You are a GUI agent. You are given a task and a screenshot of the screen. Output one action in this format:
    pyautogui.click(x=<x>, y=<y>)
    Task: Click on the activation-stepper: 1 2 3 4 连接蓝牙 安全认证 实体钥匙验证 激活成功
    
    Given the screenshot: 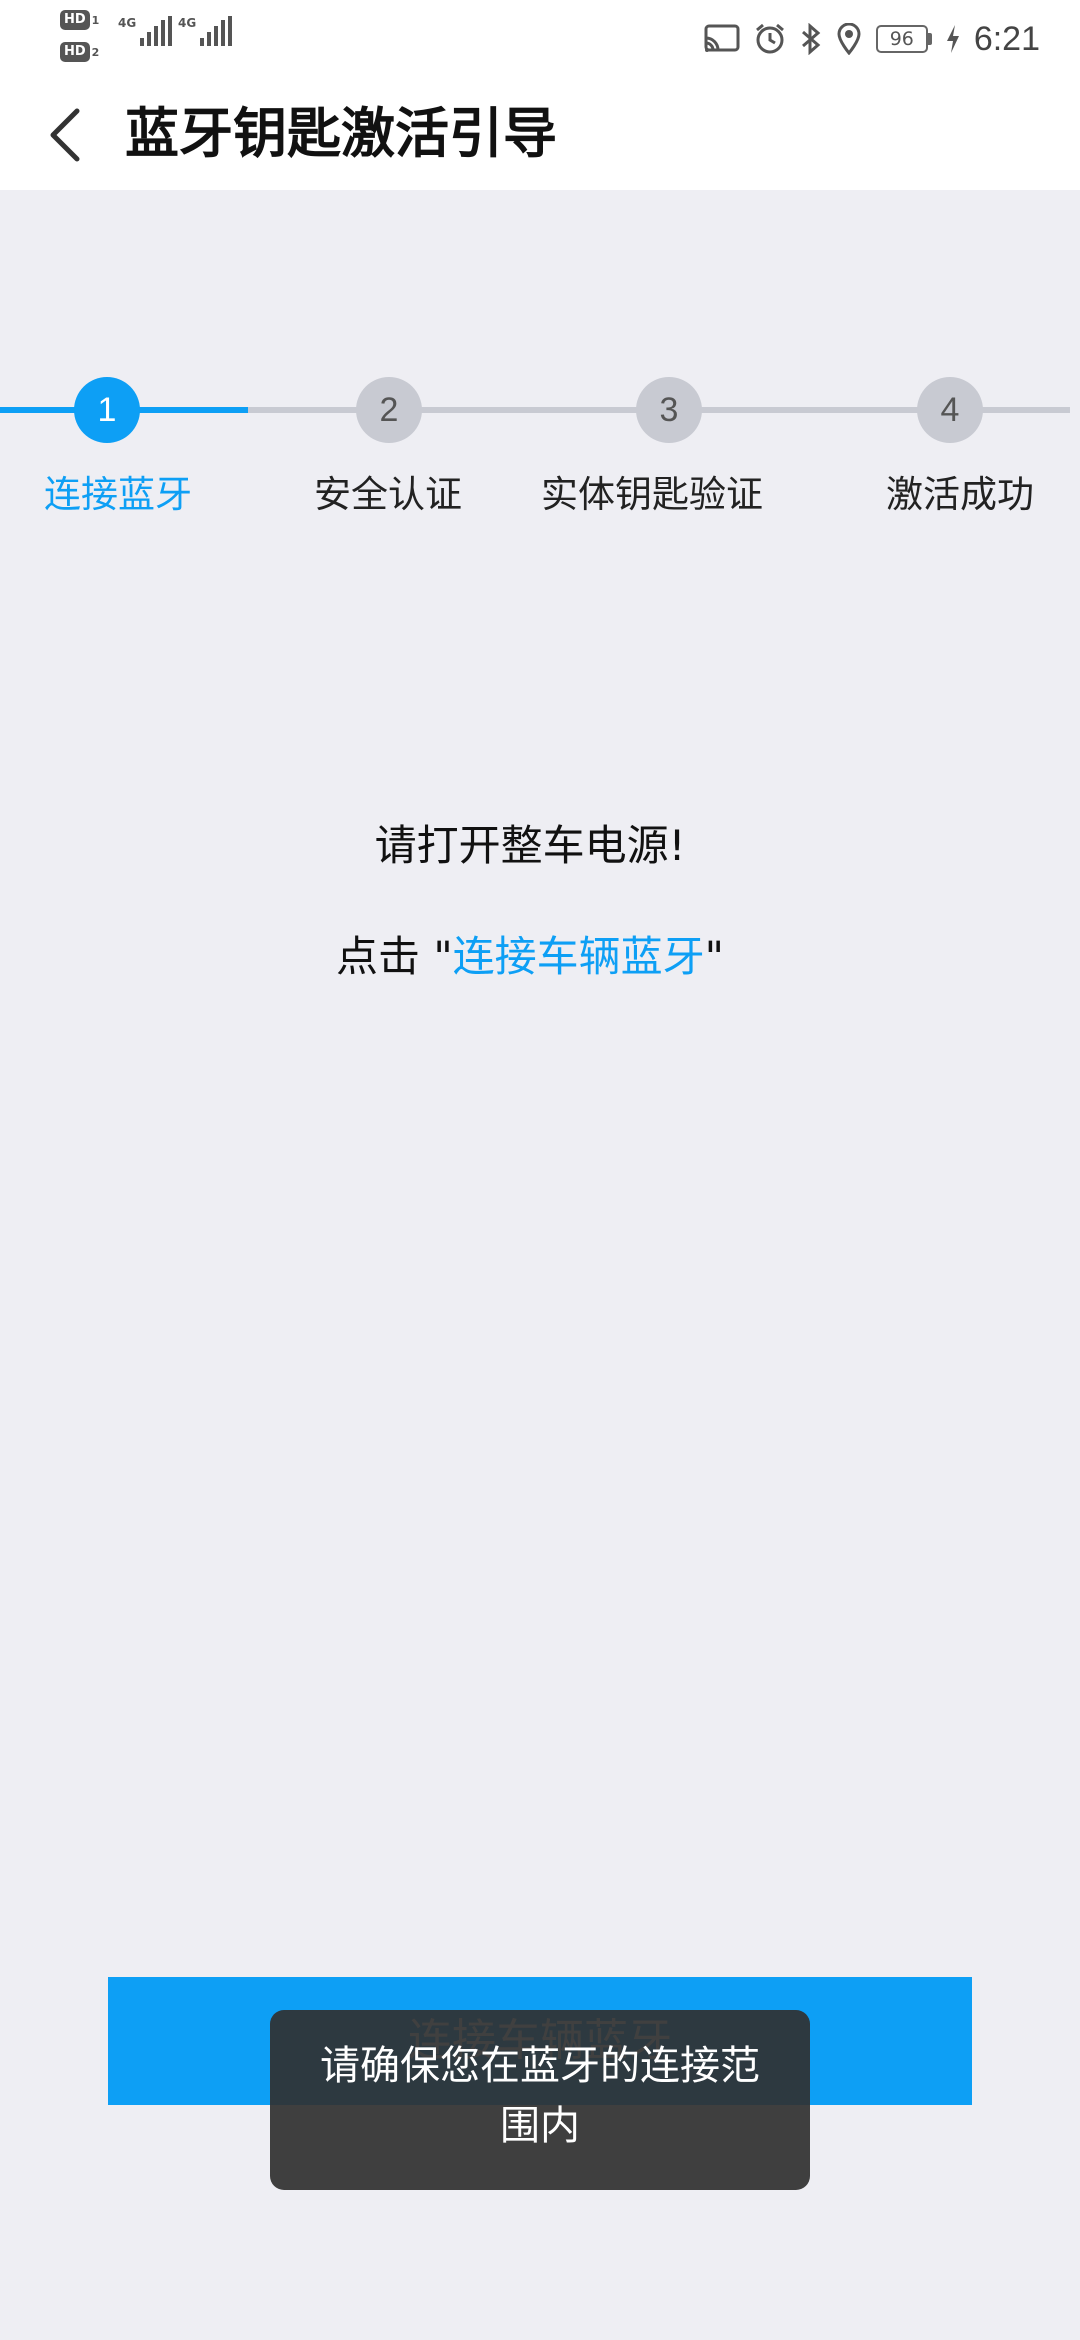 What is the action you would take?
    pyautogui.click(x=540, y=450)
    